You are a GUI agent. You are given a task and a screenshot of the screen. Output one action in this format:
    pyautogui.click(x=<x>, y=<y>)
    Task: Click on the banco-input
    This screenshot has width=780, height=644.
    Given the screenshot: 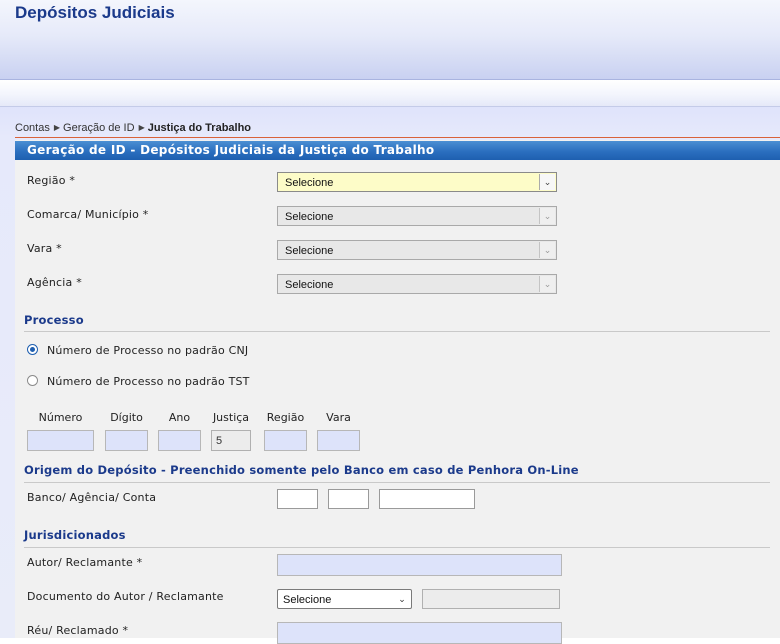 What is the action you would take?
    pyautogui.click(x=297, y=499)
    